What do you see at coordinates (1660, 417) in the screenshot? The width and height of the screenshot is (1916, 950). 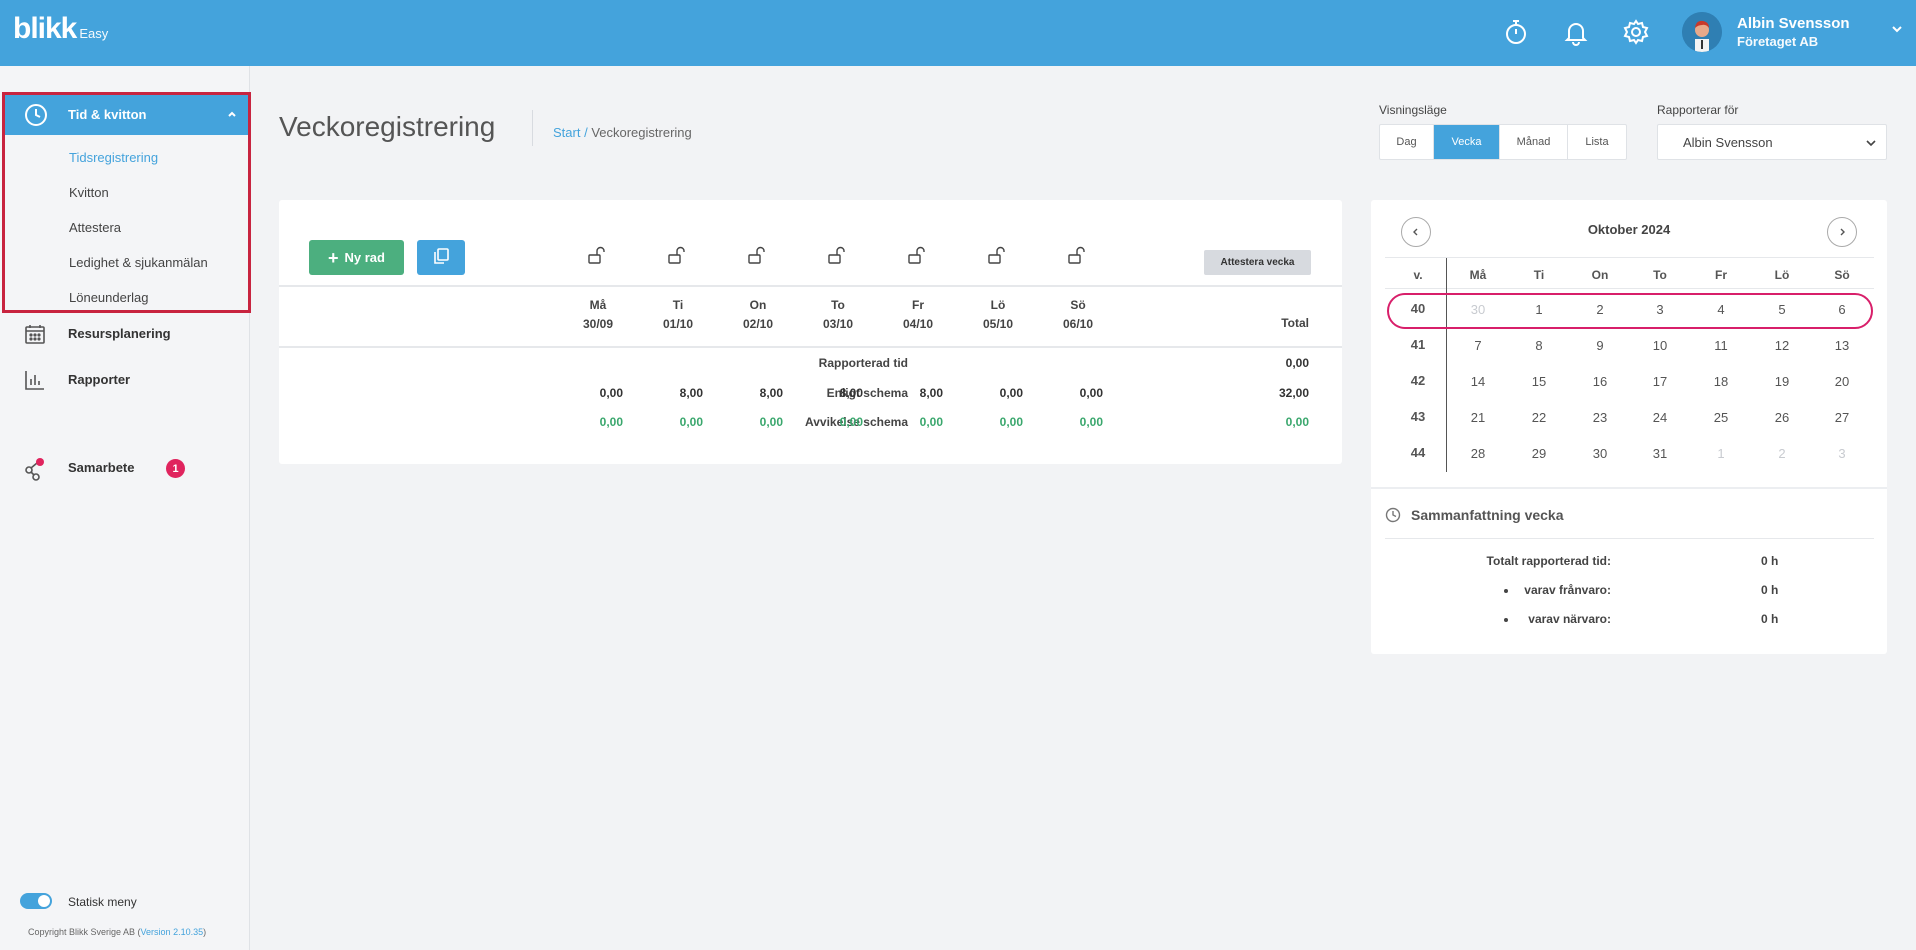 I see `calendar-day: 24` at bounding box center [1660, 417].